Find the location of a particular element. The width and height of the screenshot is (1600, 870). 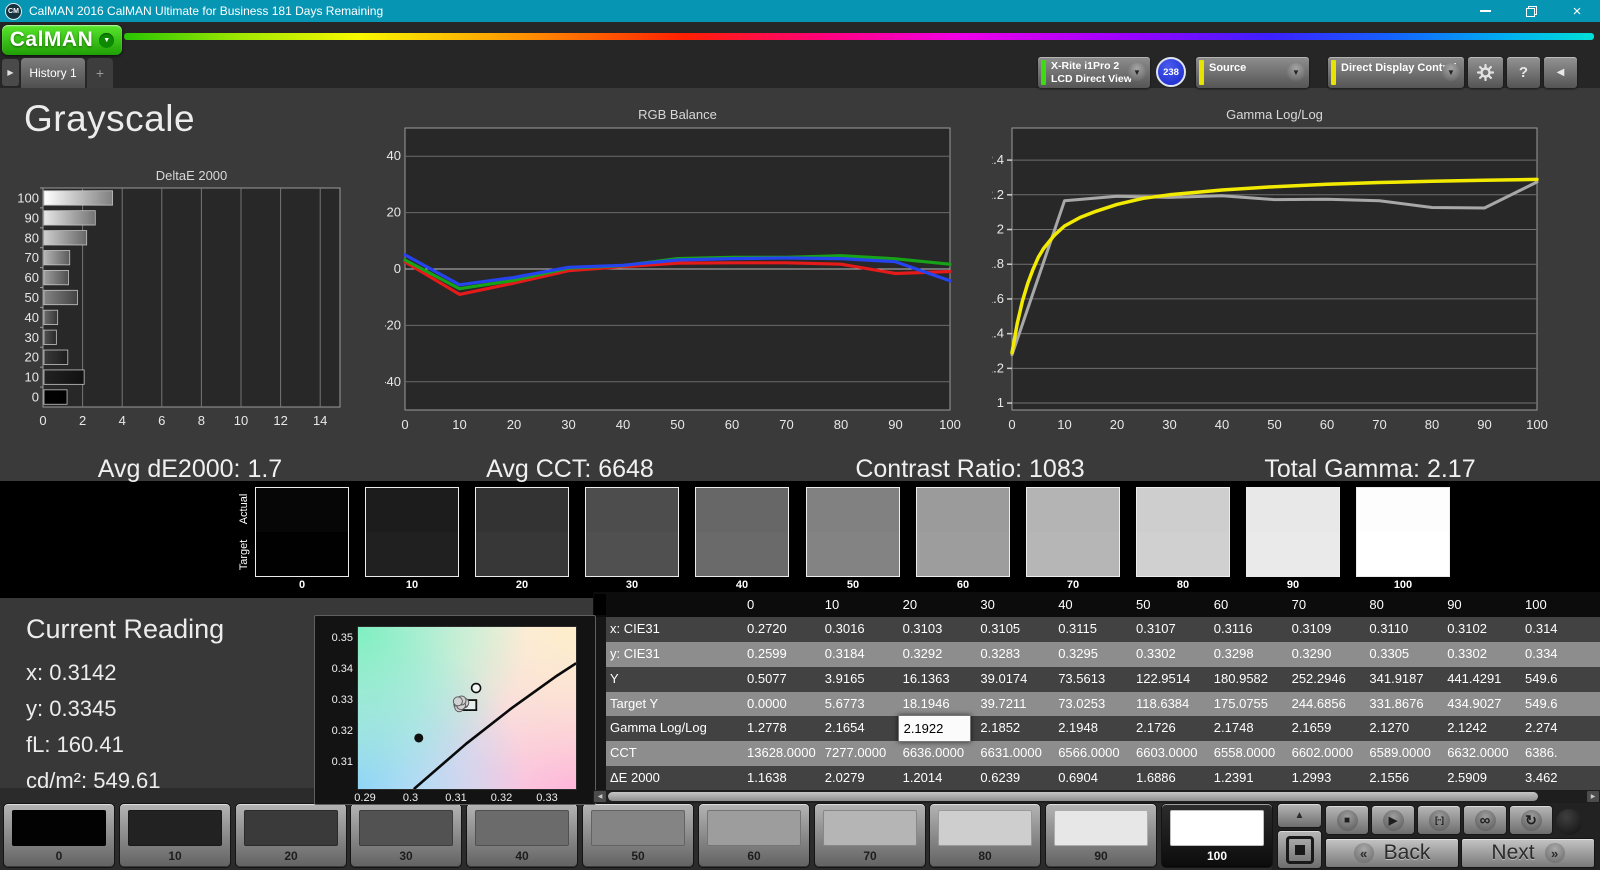

table-selected-cell: 2.1922 is located at coordinates (934, 728).